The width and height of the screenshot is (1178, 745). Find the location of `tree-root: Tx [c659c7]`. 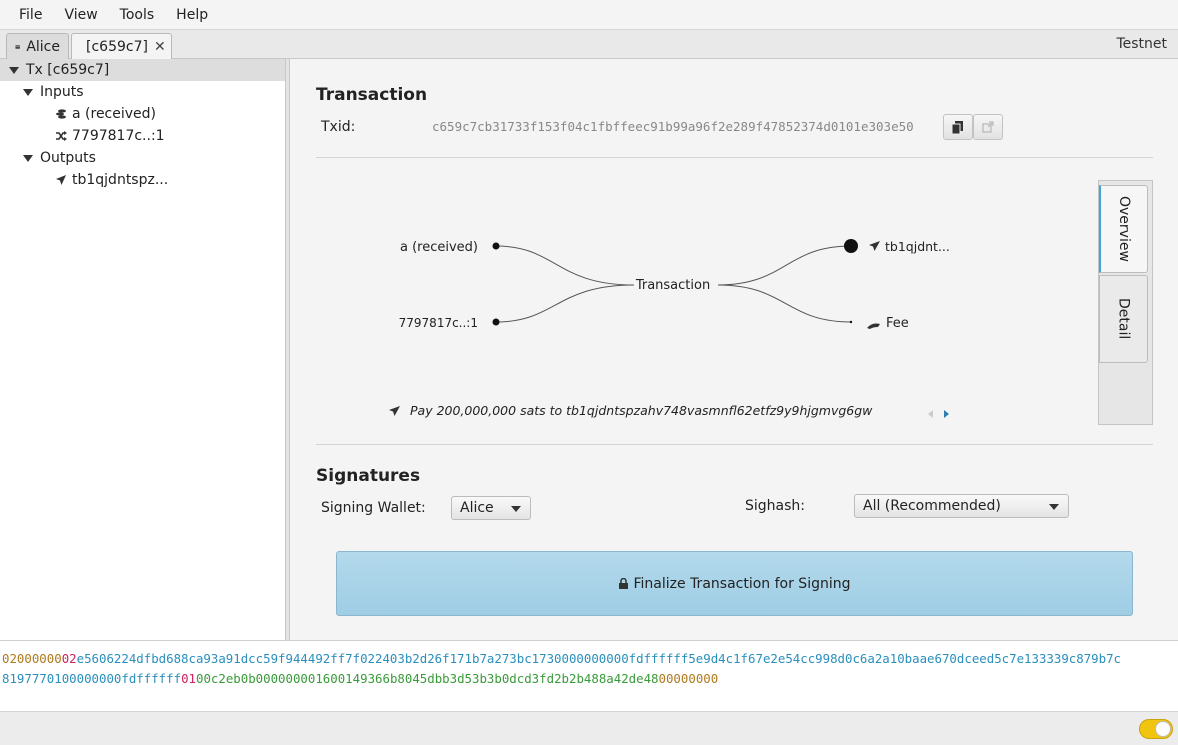

tree-root: Tx [c659c7] is located at coordinates (142, 70).